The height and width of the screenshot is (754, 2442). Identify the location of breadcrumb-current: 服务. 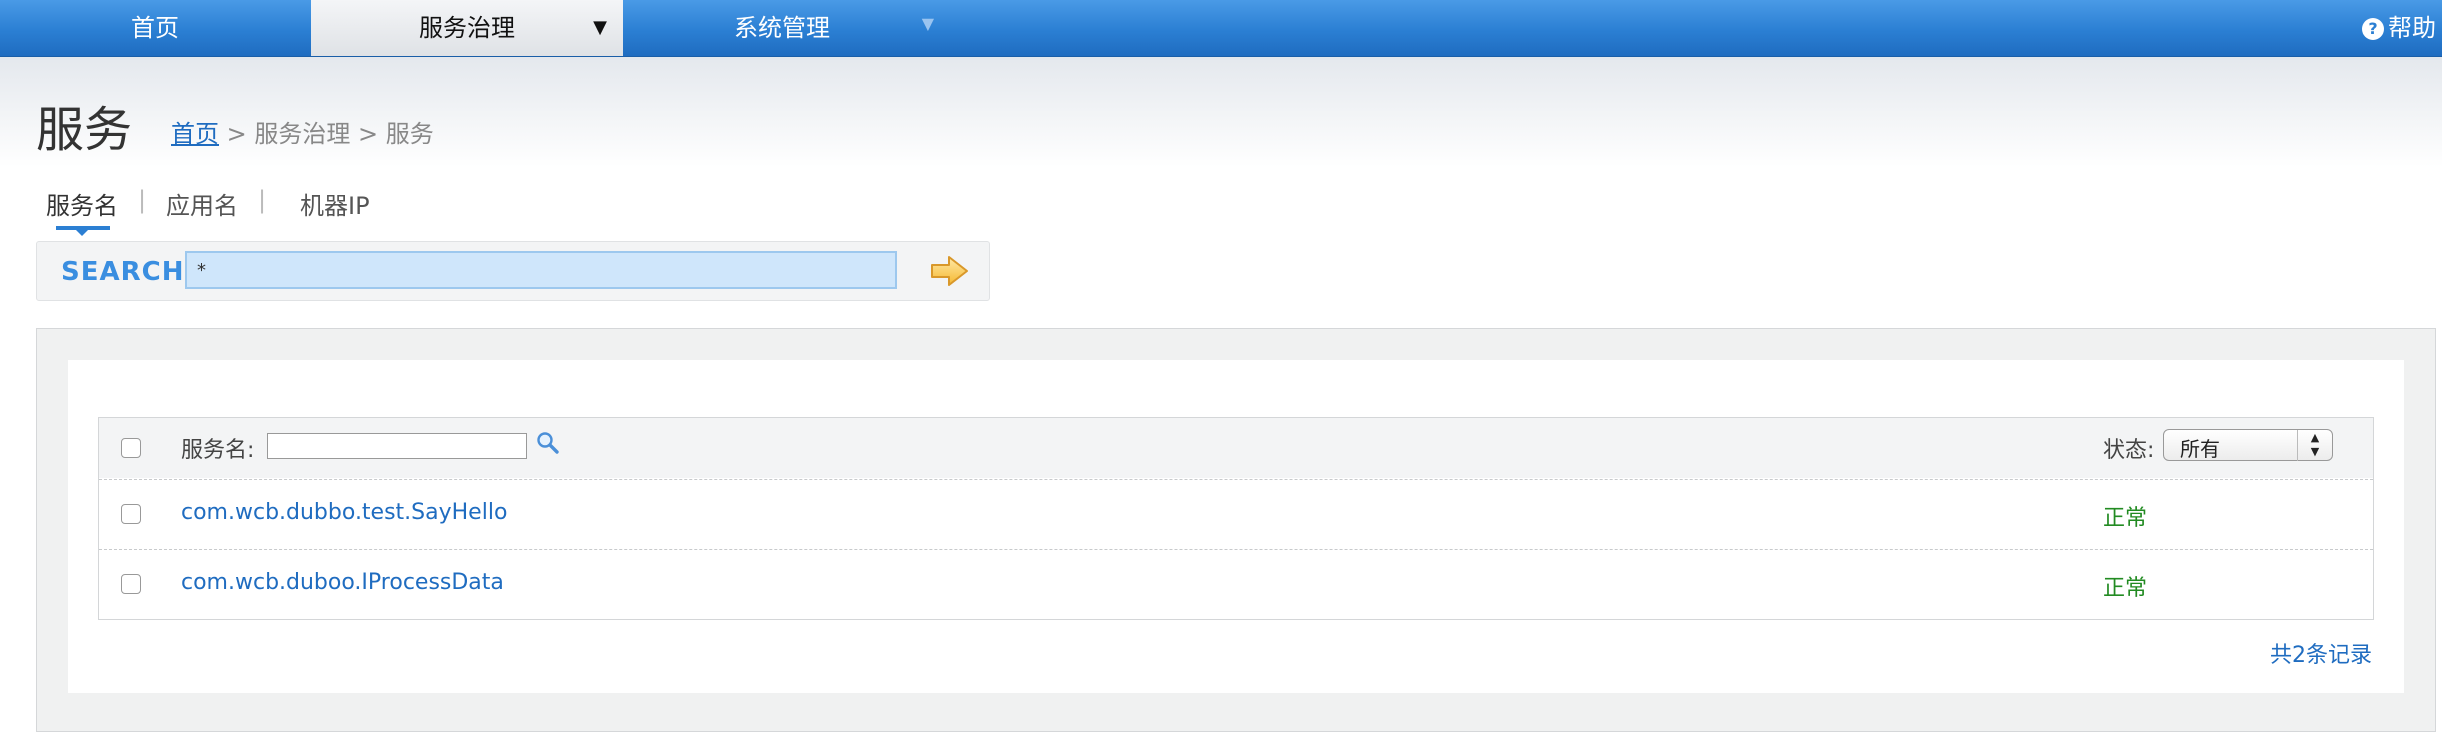
(409, 134).